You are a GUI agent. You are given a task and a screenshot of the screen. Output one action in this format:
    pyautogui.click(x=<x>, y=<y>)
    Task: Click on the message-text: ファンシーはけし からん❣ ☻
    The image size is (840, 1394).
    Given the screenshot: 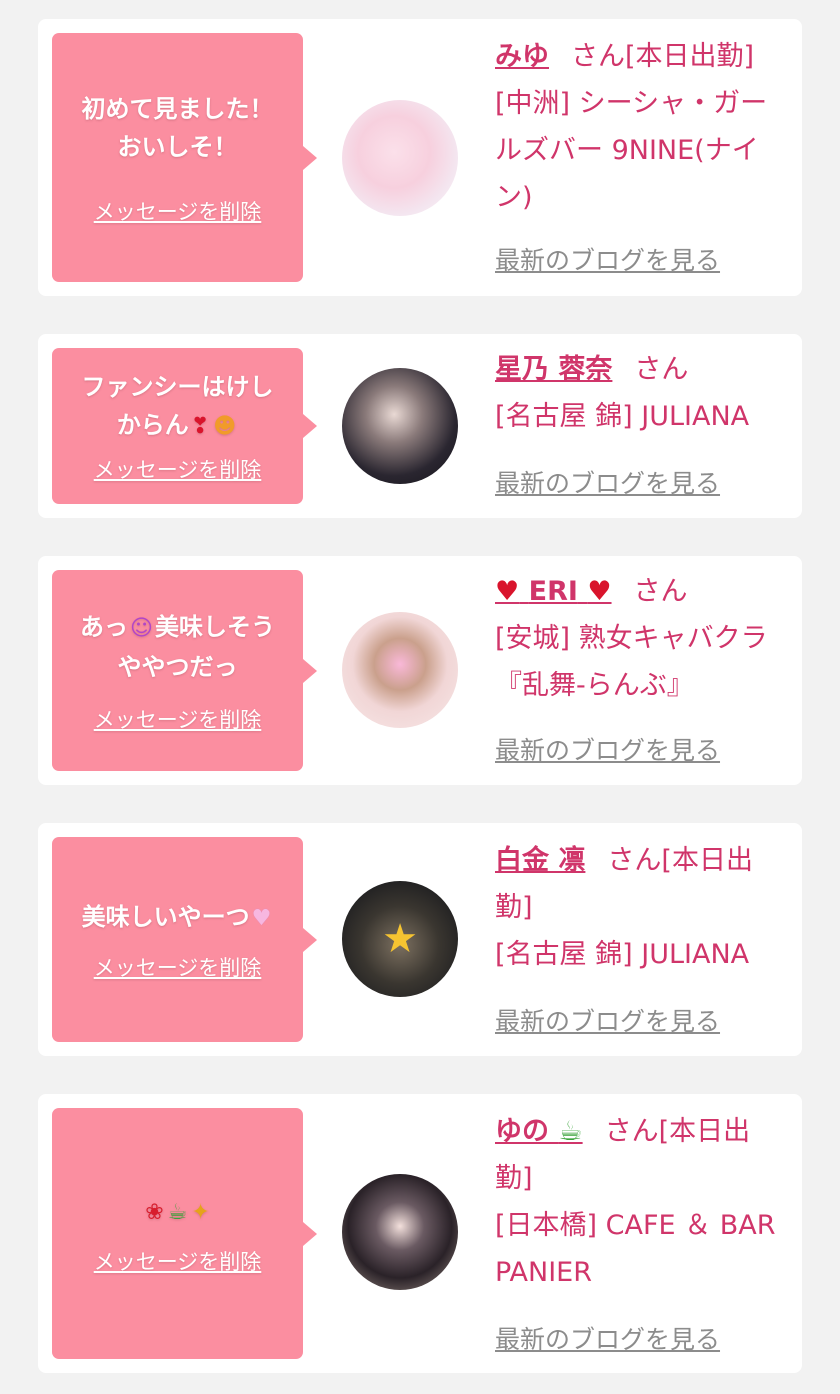 What is the action you would take?
    pyautogui.click(x=177, y=406)
    